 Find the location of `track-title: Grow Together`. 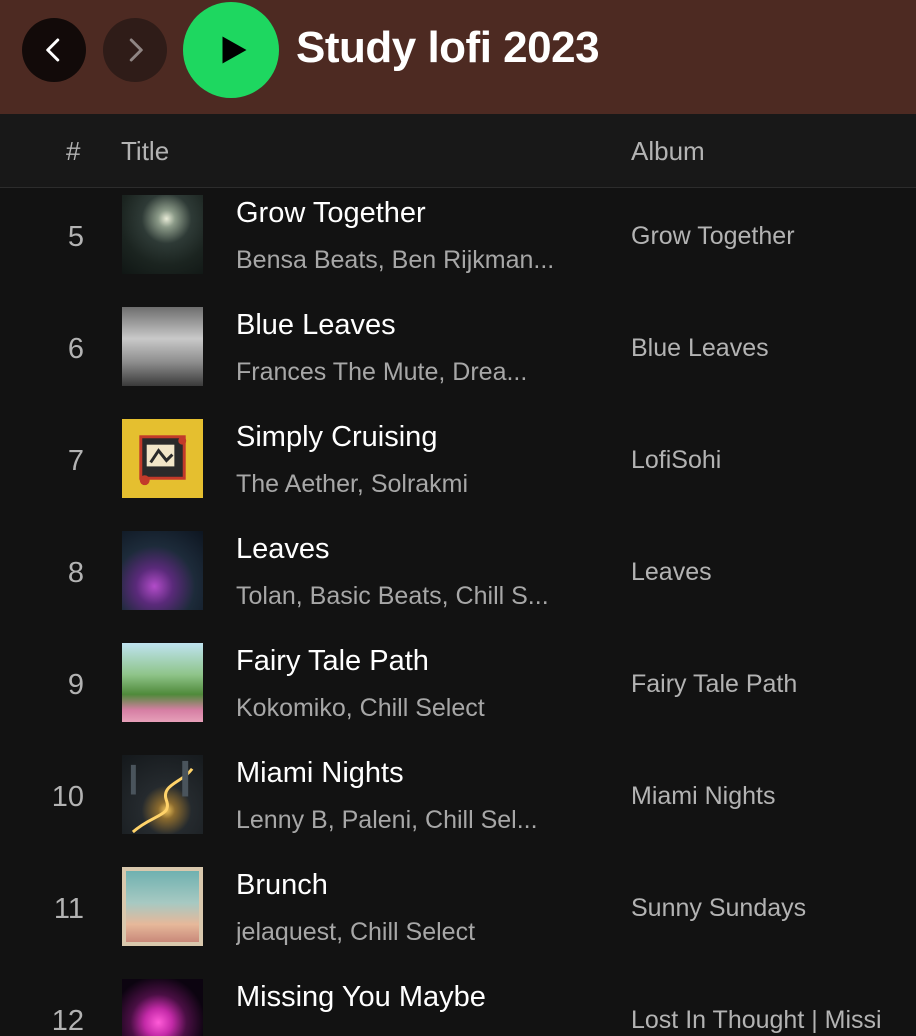

track-title: Grow Together is located at coordinates (416, 213).